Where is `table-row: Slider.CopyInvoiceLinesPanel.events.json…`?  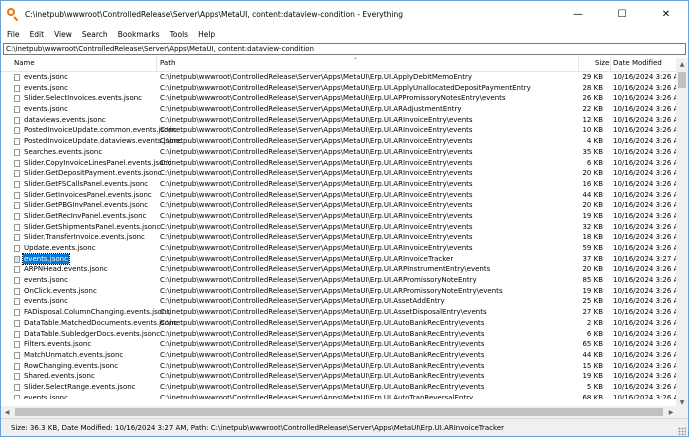 table-row: Slider.CopyInvoiceLinesPanel.events.json… is located at coordinates (339, 163).